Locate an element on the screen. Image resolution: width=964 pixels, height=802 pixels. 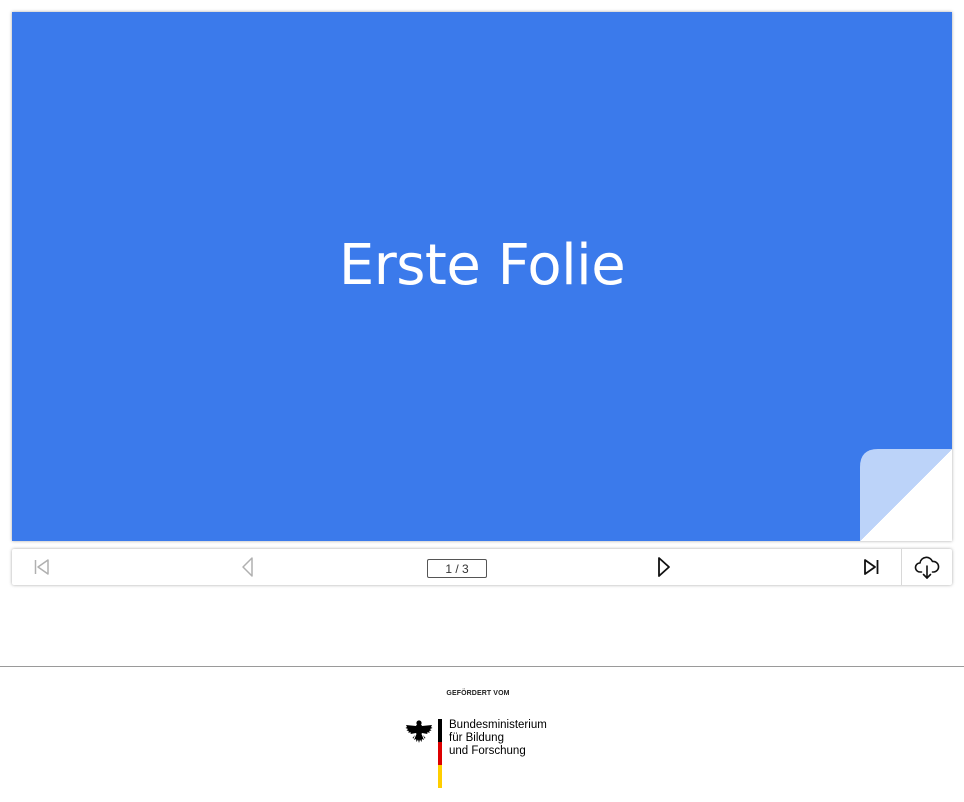
previous-icon is located at coordinates (247, 567).